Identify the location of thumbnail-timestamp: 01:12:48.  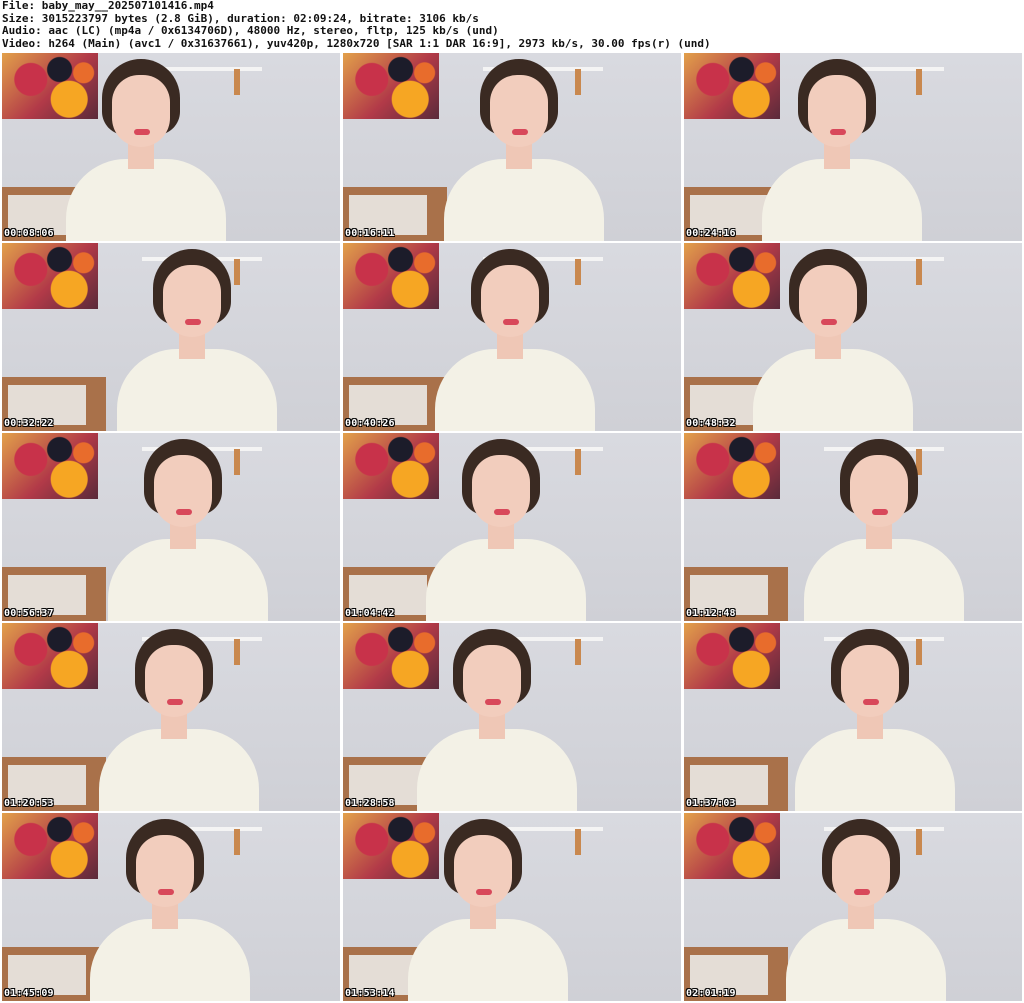
(711, 613).